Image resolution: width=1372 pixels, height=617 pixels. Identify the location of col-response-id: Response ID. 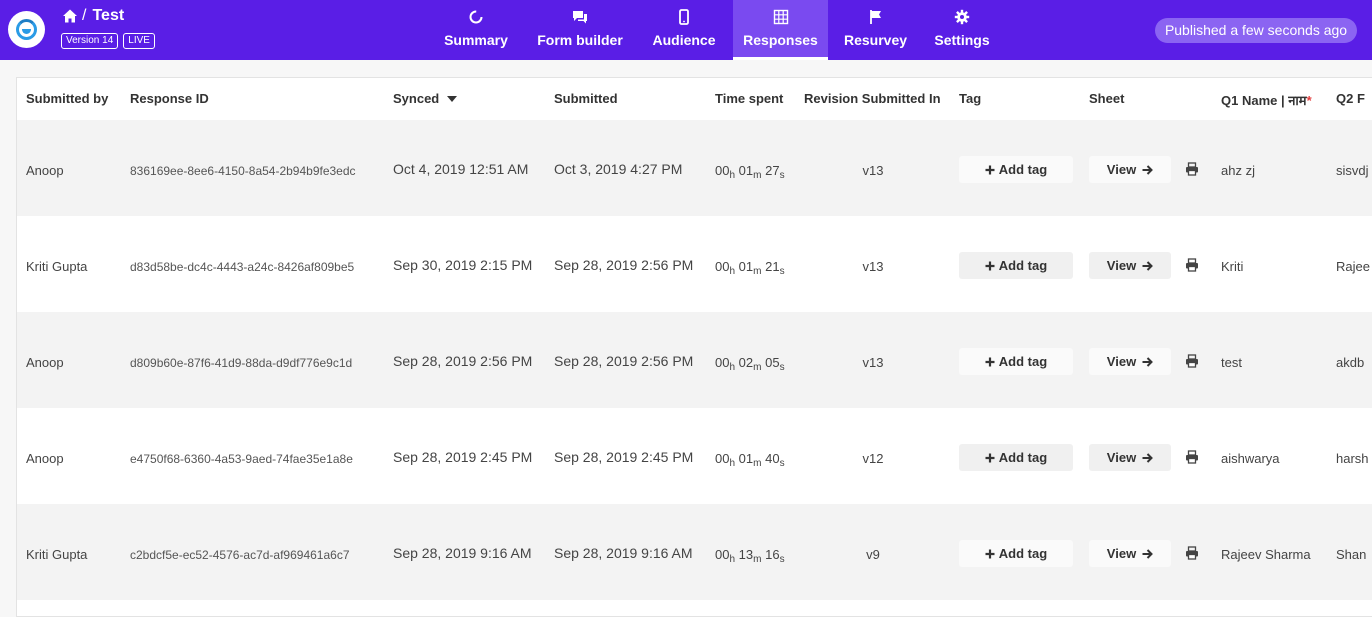
(169, 98).